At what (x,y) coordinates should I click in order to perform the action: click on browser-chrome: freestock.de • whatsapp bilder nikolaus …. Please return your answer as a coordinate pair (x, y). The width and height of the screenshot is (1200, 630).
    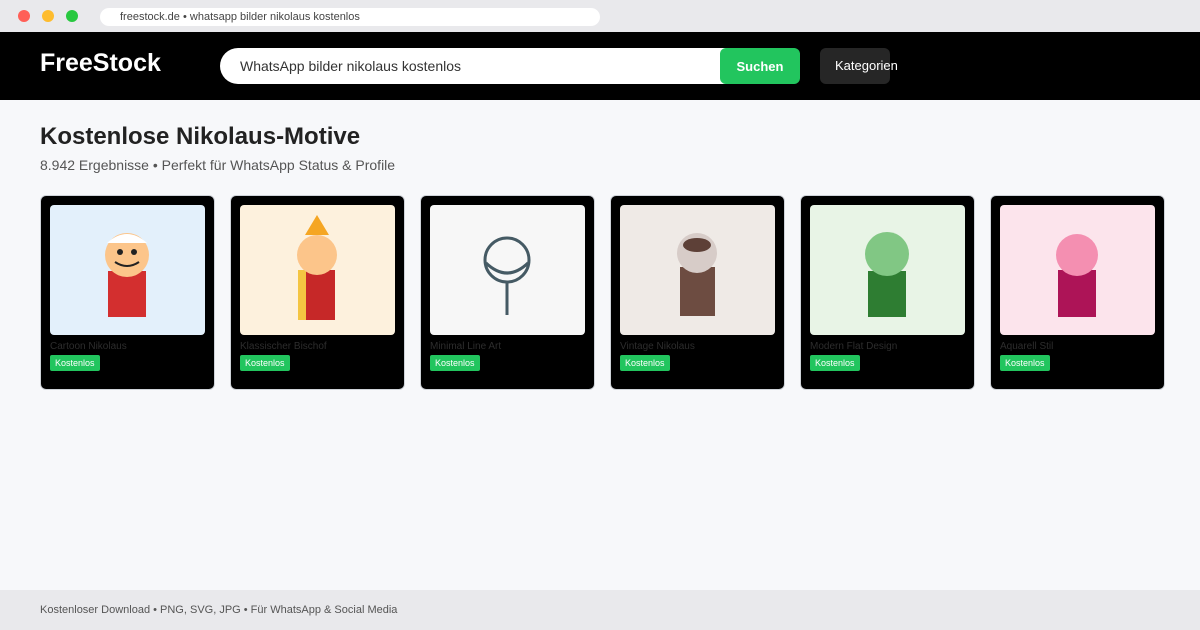
    Looking at the image, I should click on (600, 16).